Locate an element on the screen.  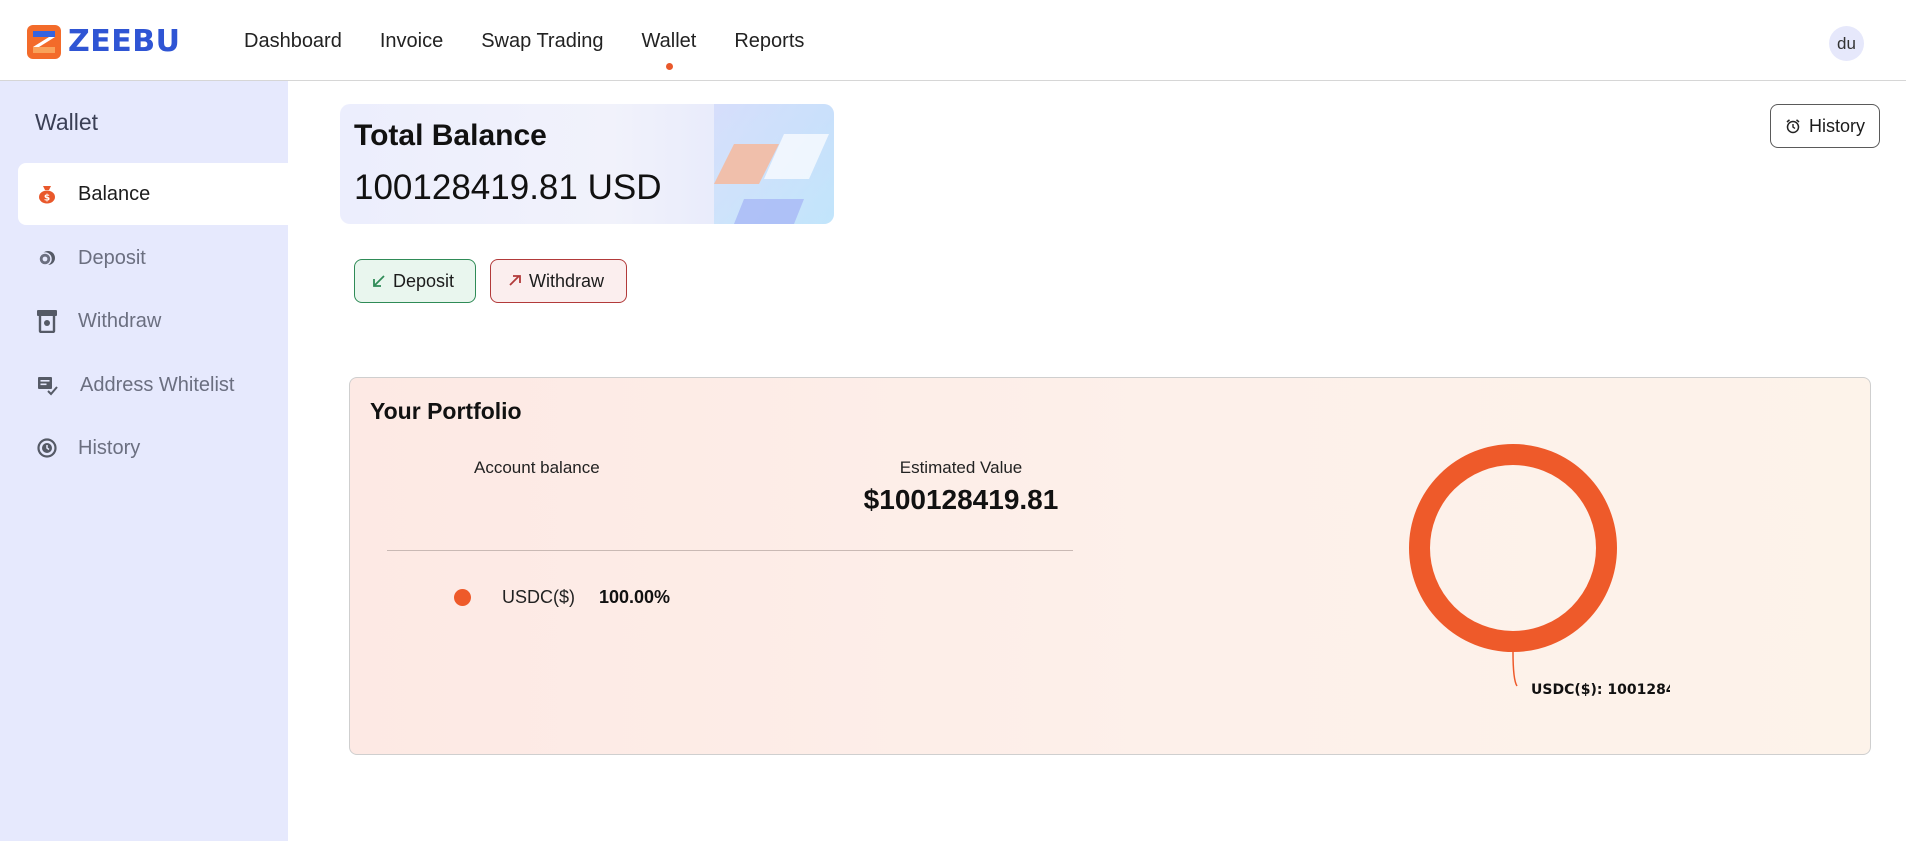
history-button: History is located at coordinates (1825, 126).